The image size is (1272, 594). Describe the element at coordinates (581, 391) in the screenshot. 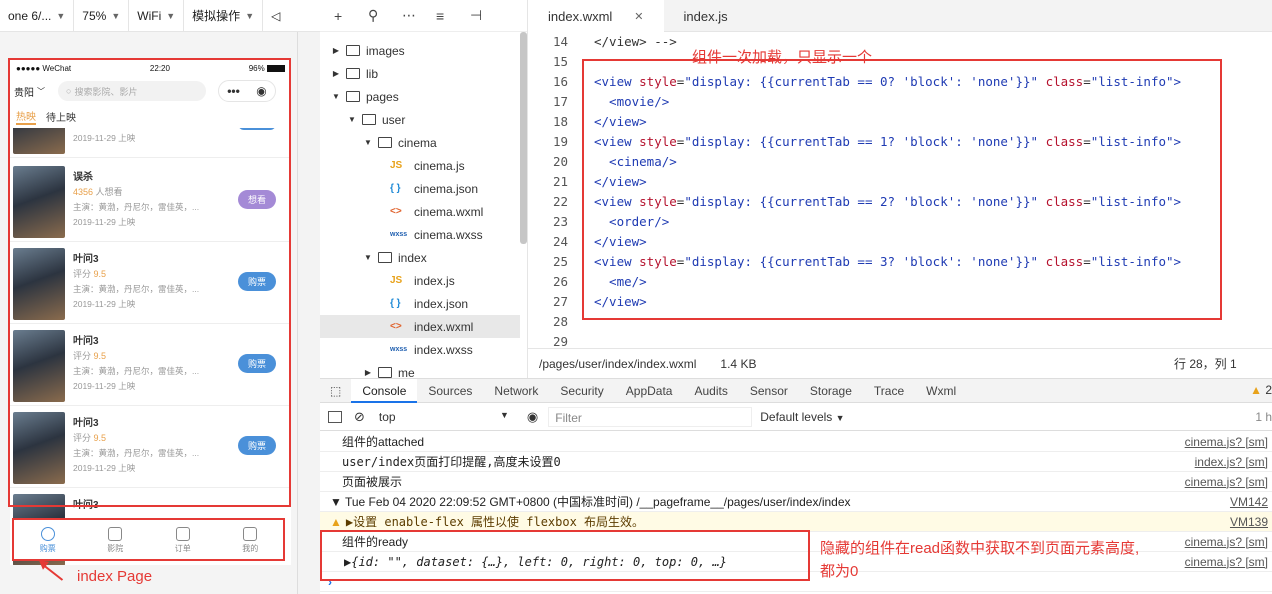

I see `devtools-tab-security: Security` at that location.